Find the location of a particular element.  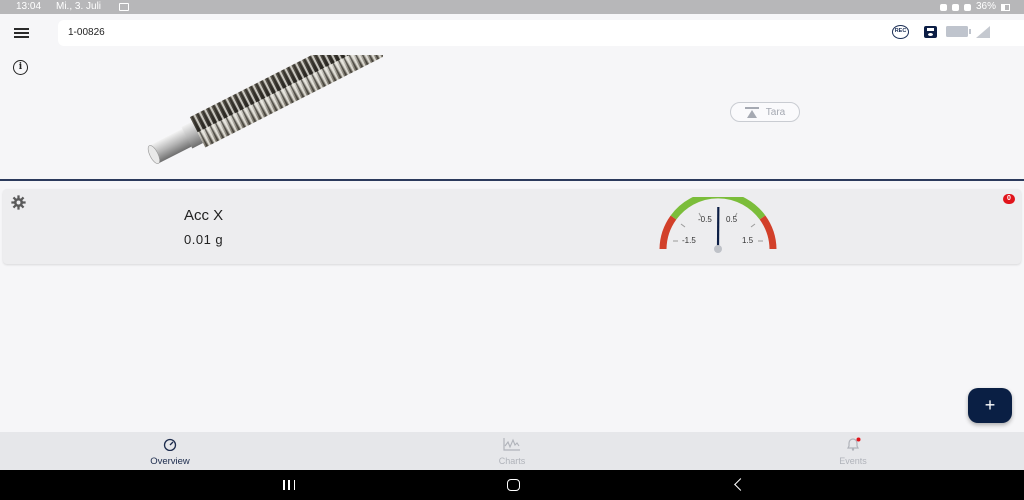

top-app-bar: 1-00826 REC is located at coordinates (512, 33).